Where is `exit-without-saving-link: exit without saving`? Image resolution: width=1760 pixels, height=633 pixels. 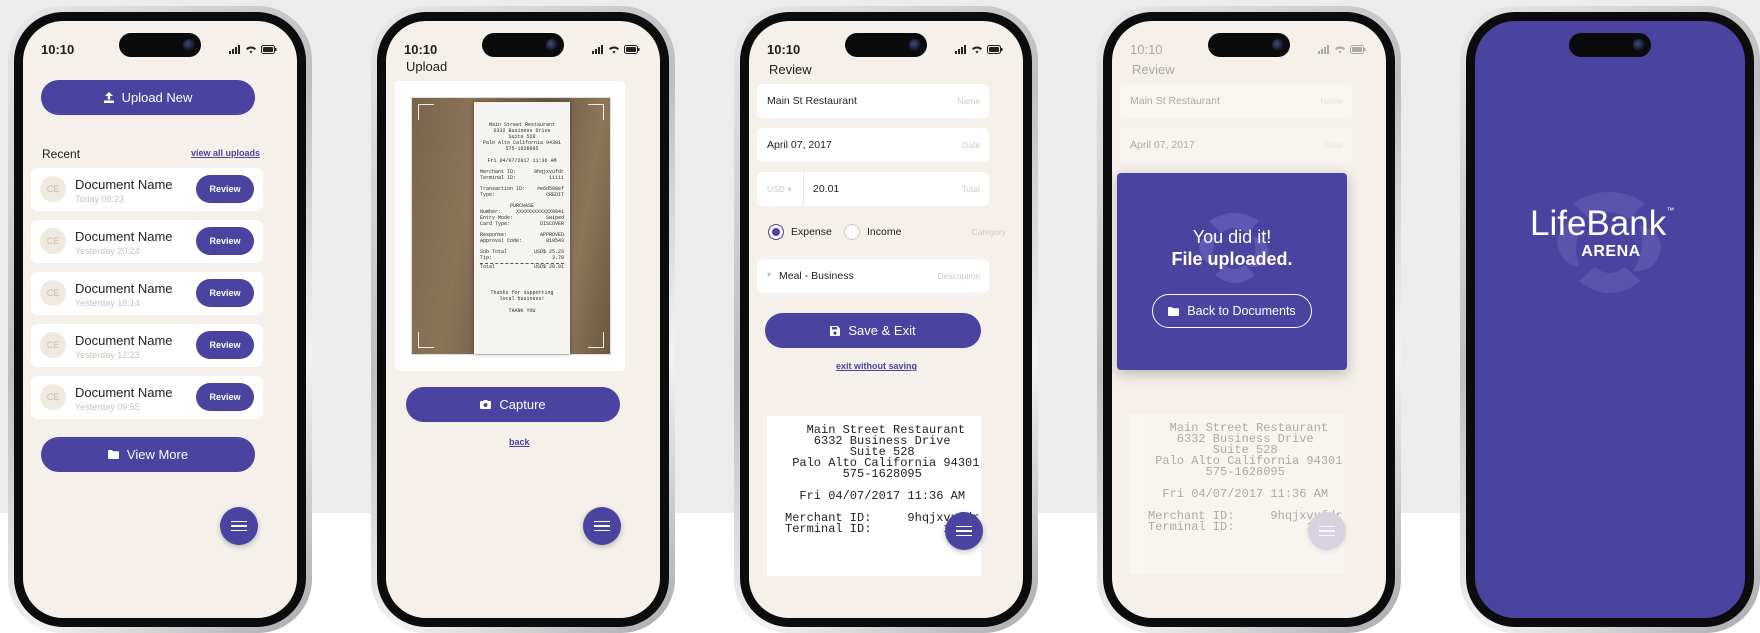 exit-without-saving-link: exit without saving is located at coordinates (876, 366).